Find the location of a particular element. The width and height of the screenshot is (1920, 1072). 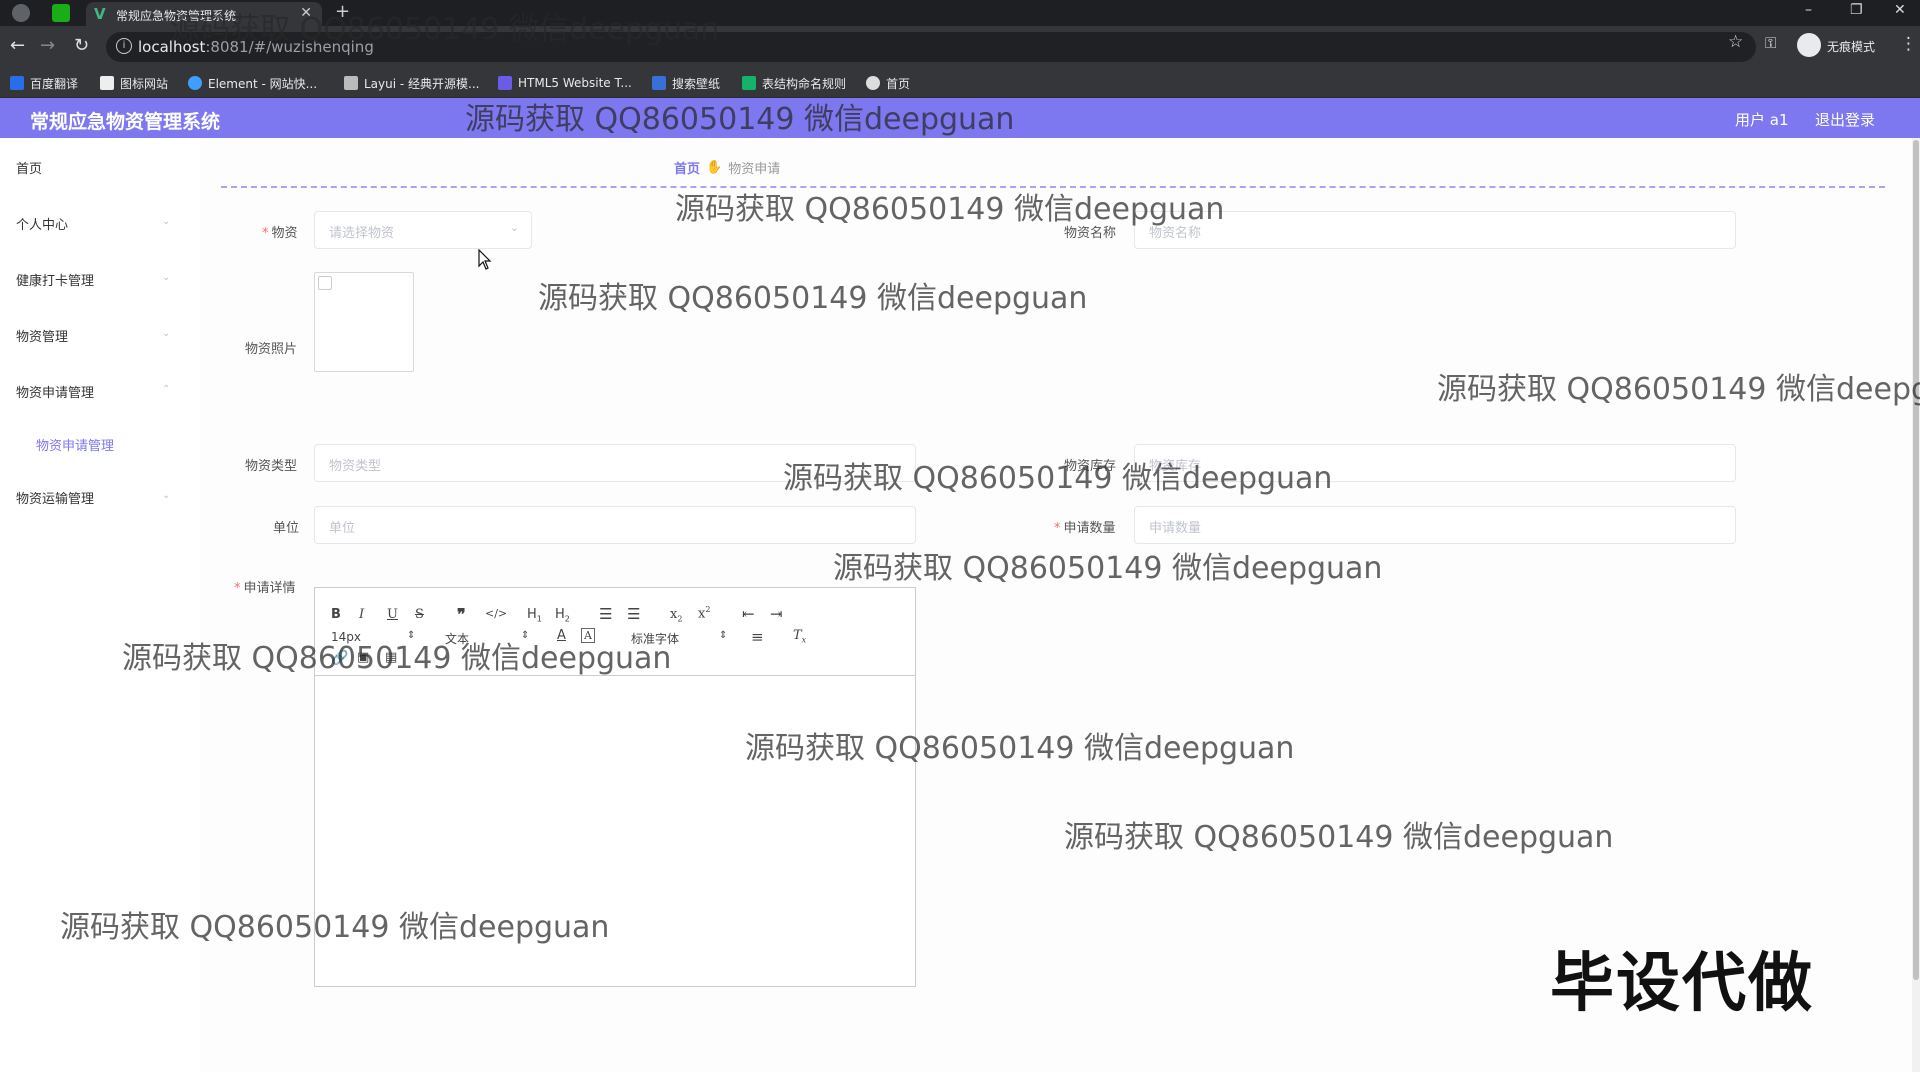

password-key-icon: ⚿ is located at coordinates (1770, 43).